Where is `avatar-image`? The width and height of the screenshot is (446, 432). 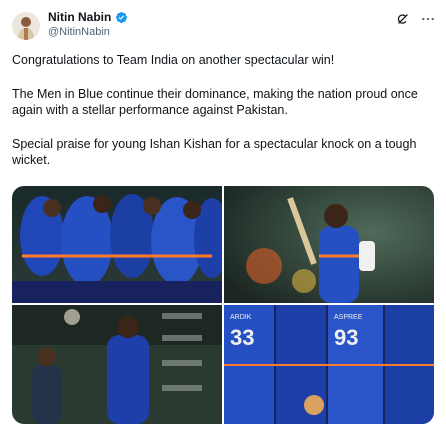
avatar-image is located at coordinates (26, 26).